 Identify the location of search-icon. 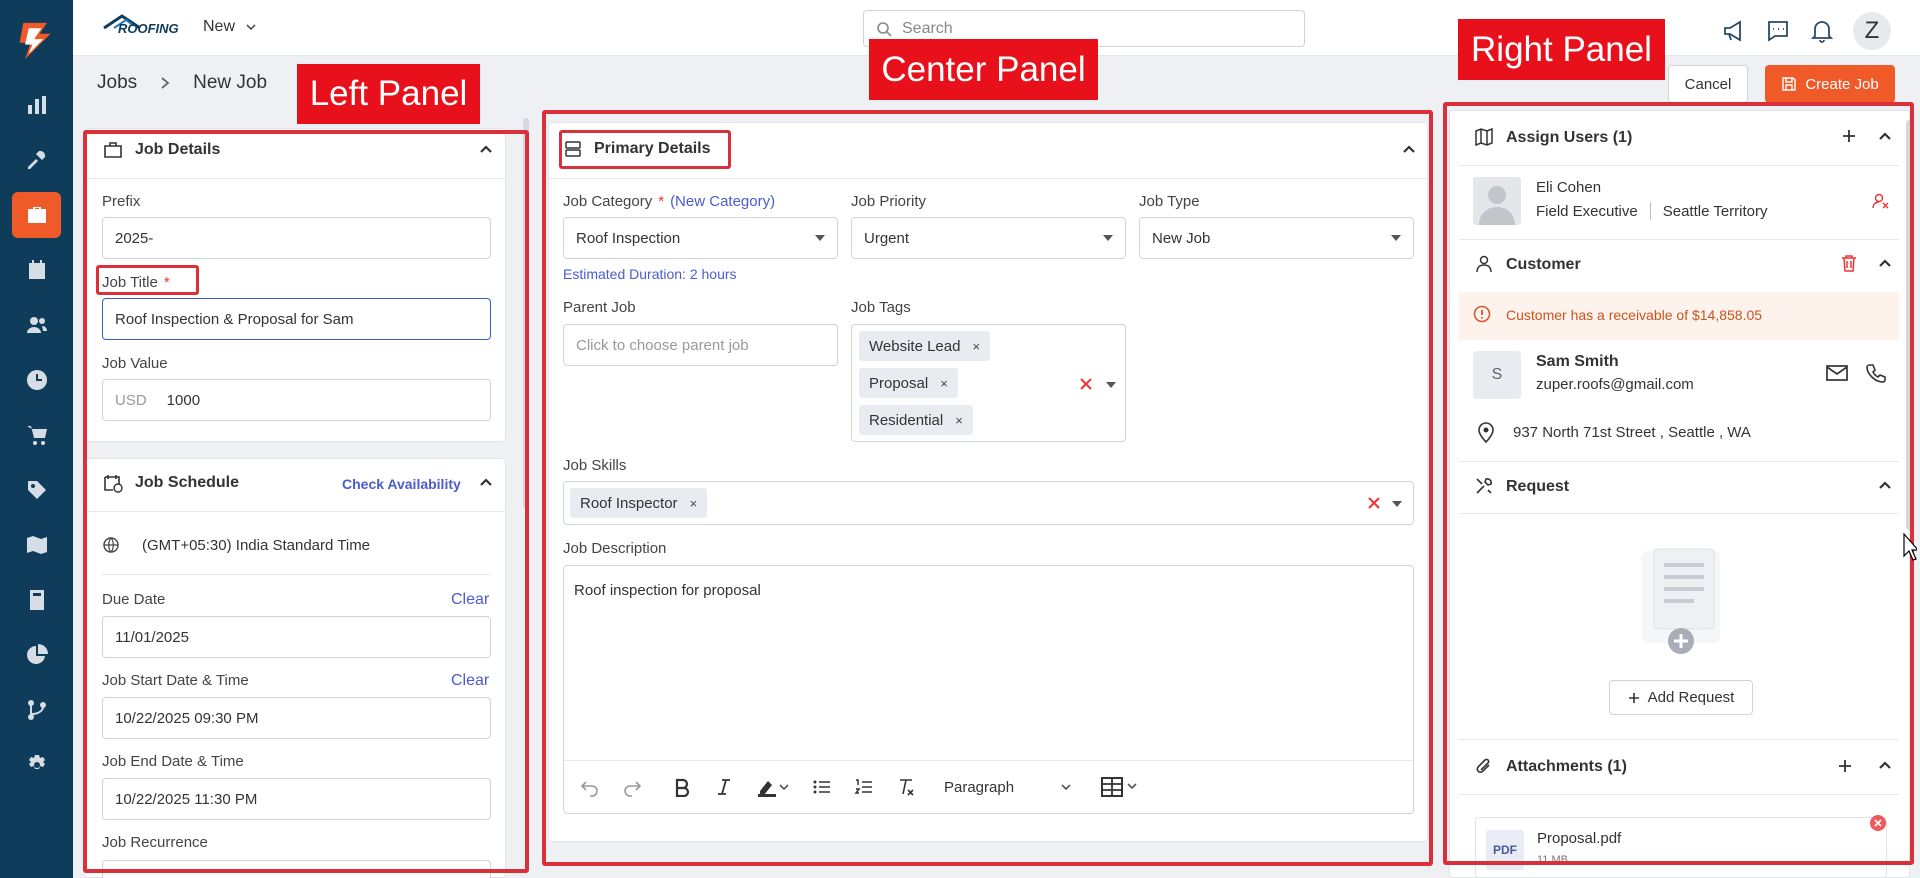
(884, 29).